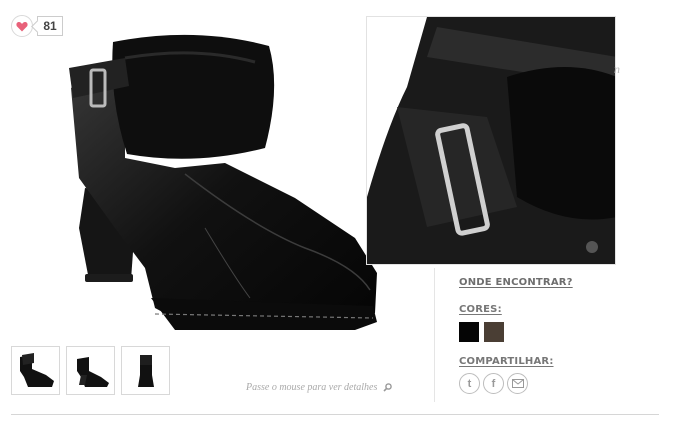 Image resolution: width=675 pixels, height=422 pixels. What do you see at coordinates (469, 332) in the screenshot?
I see `swatch-black` at bounding box center [469, 332].